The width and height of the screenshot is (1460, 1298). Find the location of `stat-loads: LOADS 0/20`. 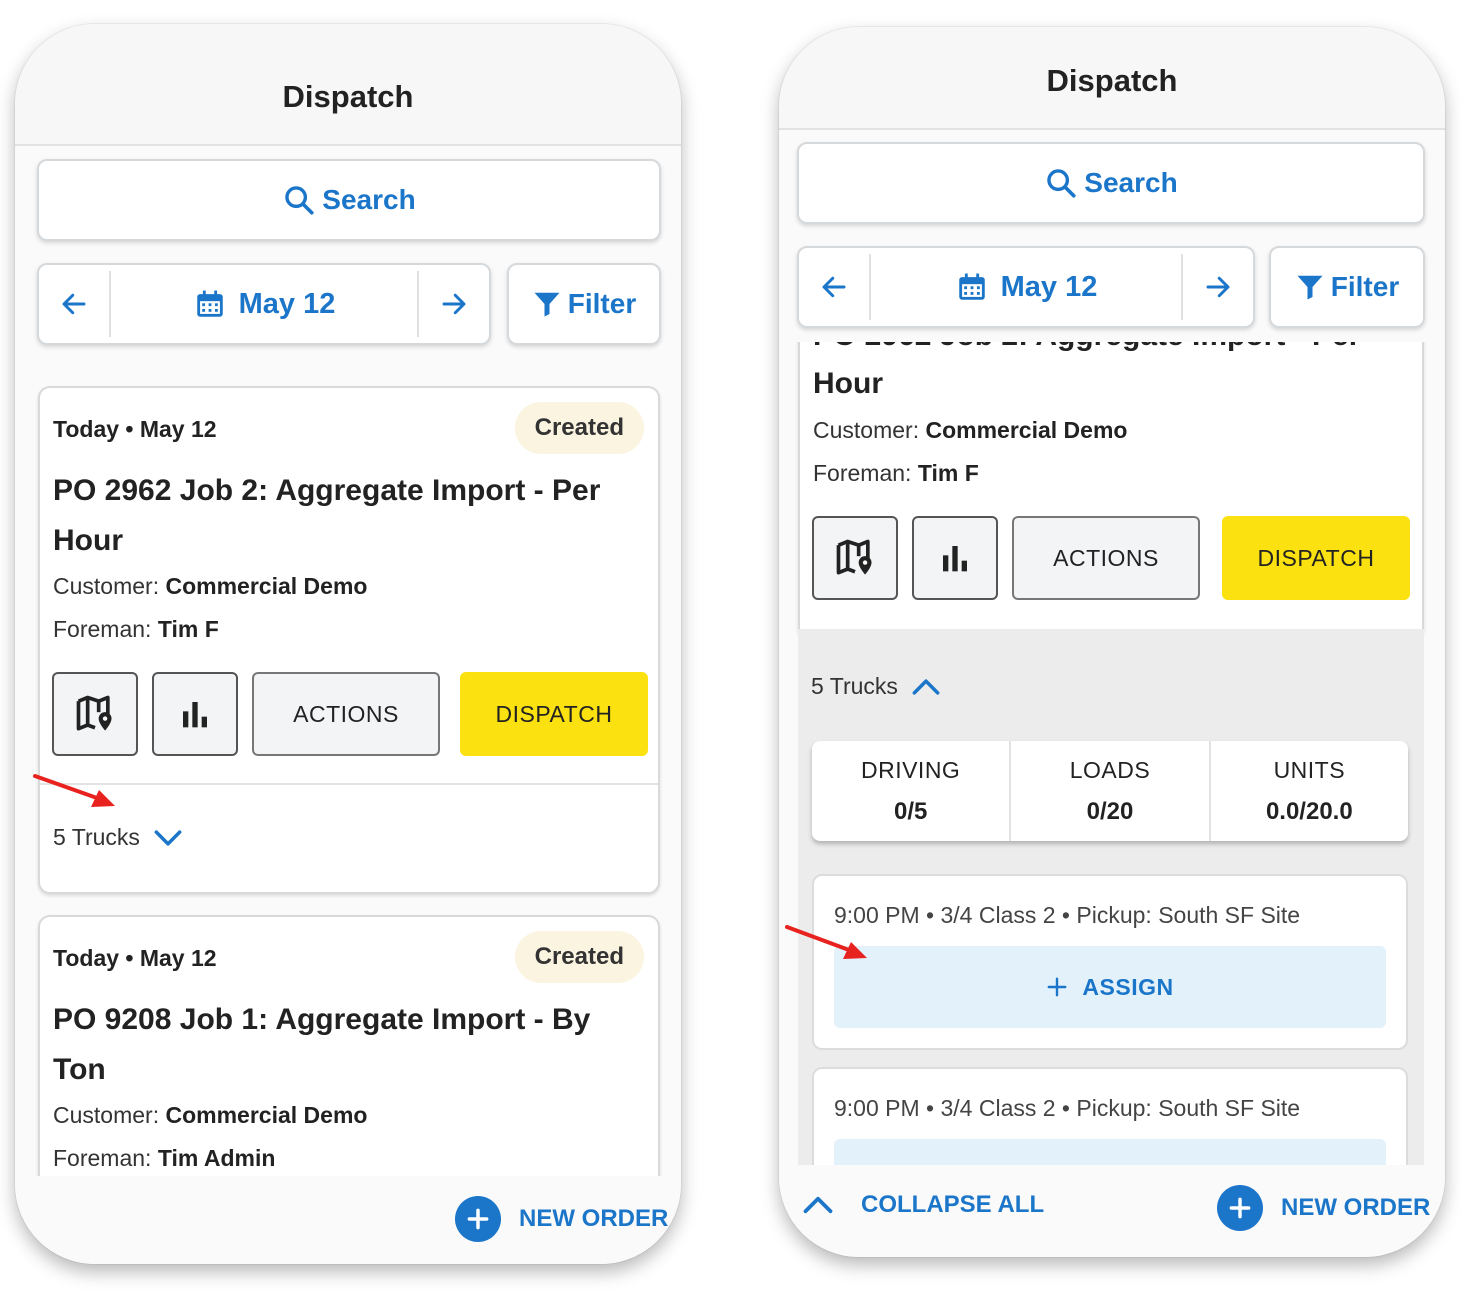

stat-loads: LOADS 0/20 is located at coordinates (1111, 791).